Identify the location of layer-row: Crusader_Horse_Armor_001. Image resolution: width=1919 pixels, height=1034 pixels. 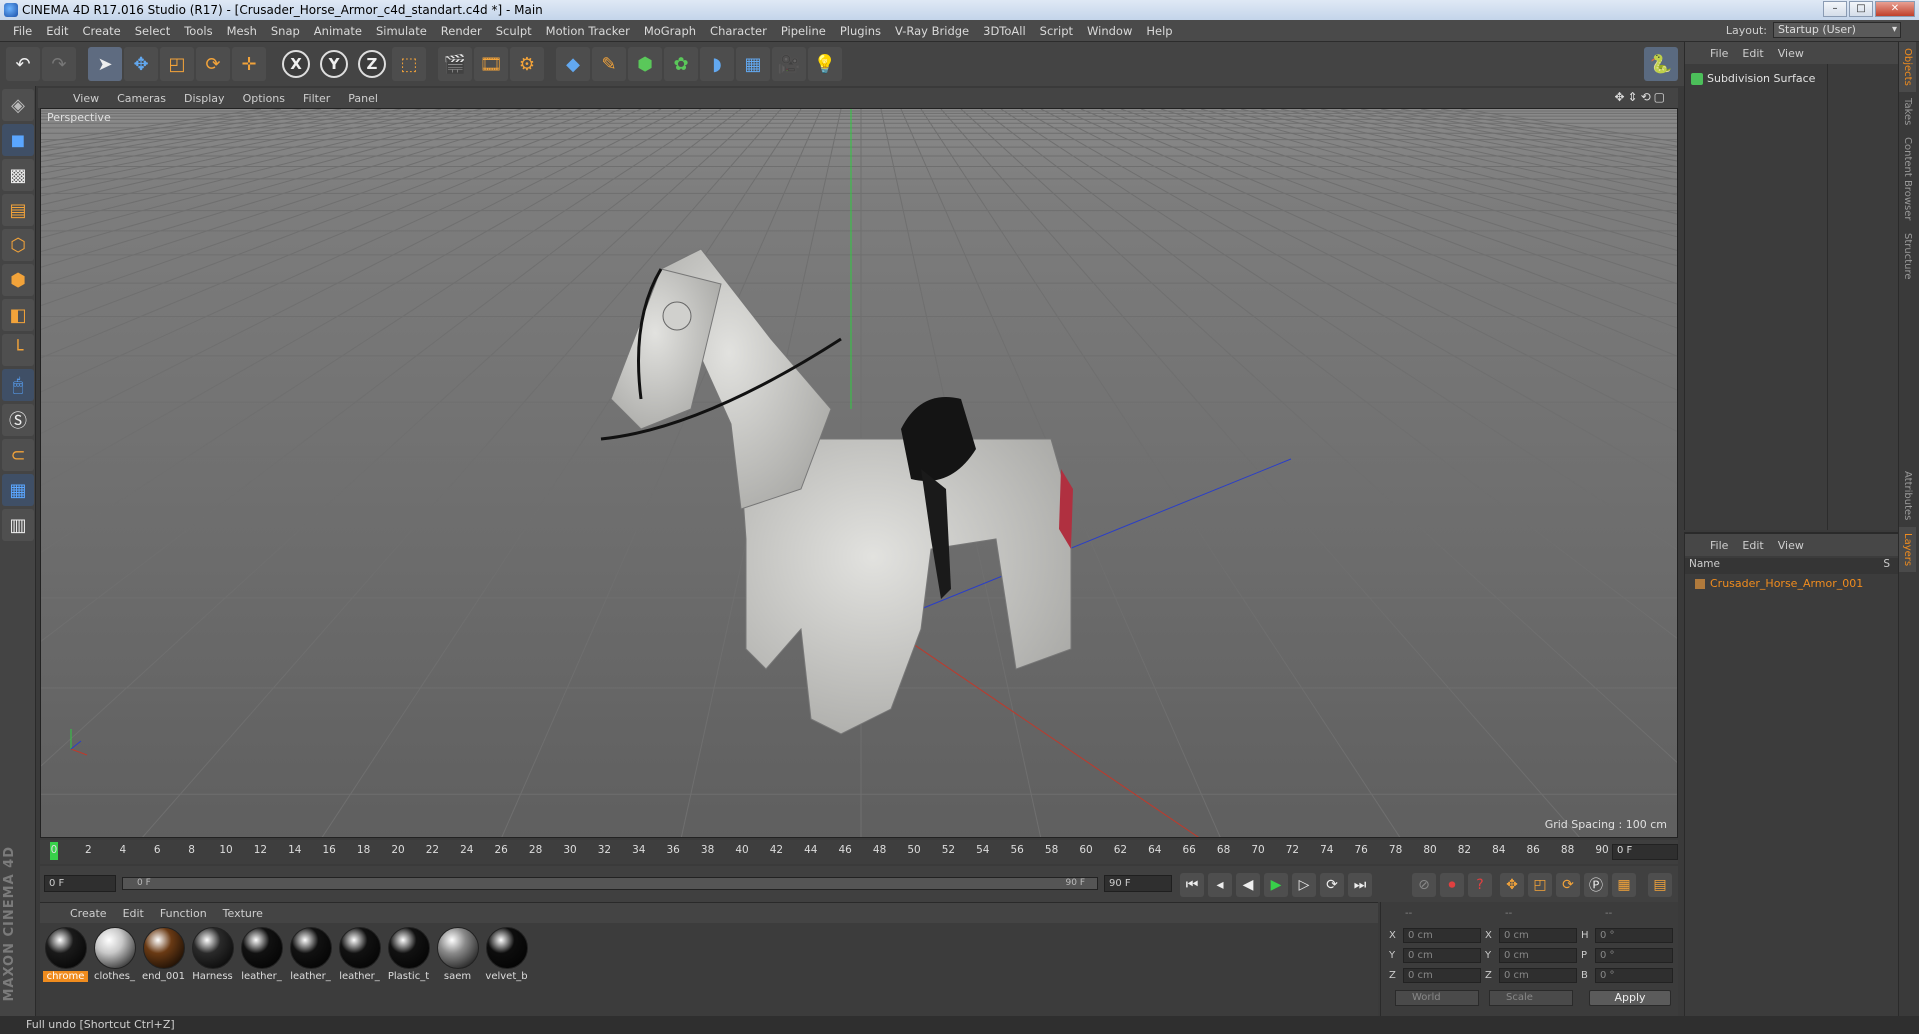
(1791, 583).